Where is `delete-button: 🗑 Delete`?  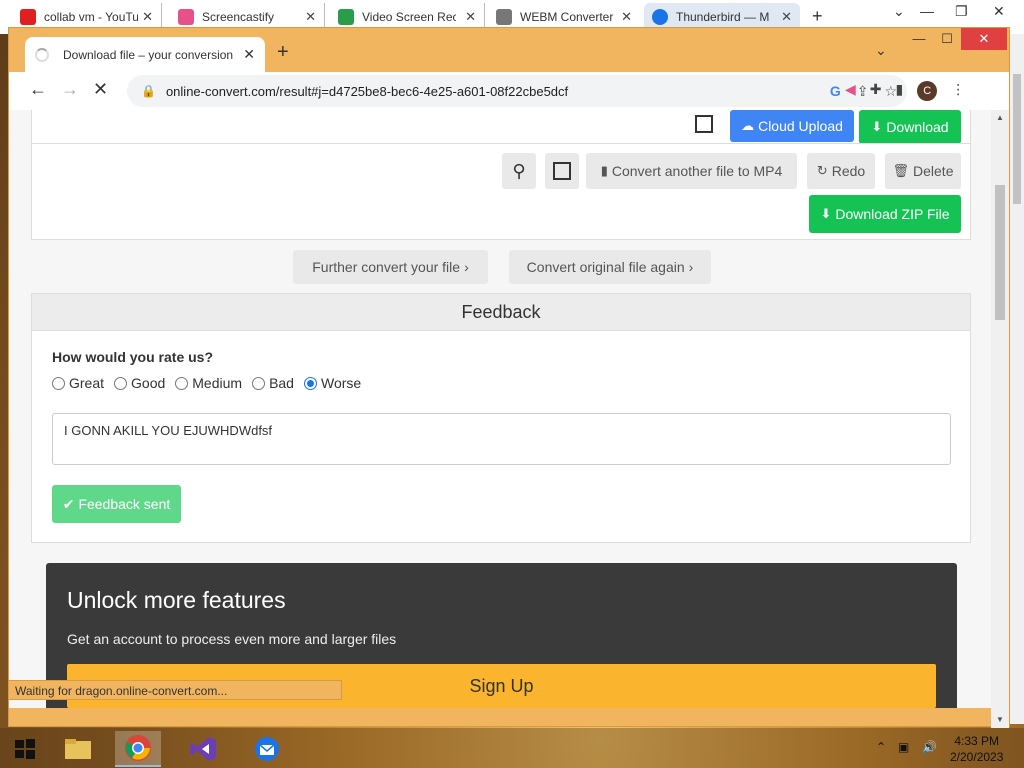
delete-button: 🗑 Delete is located at coordinates (923, 171).